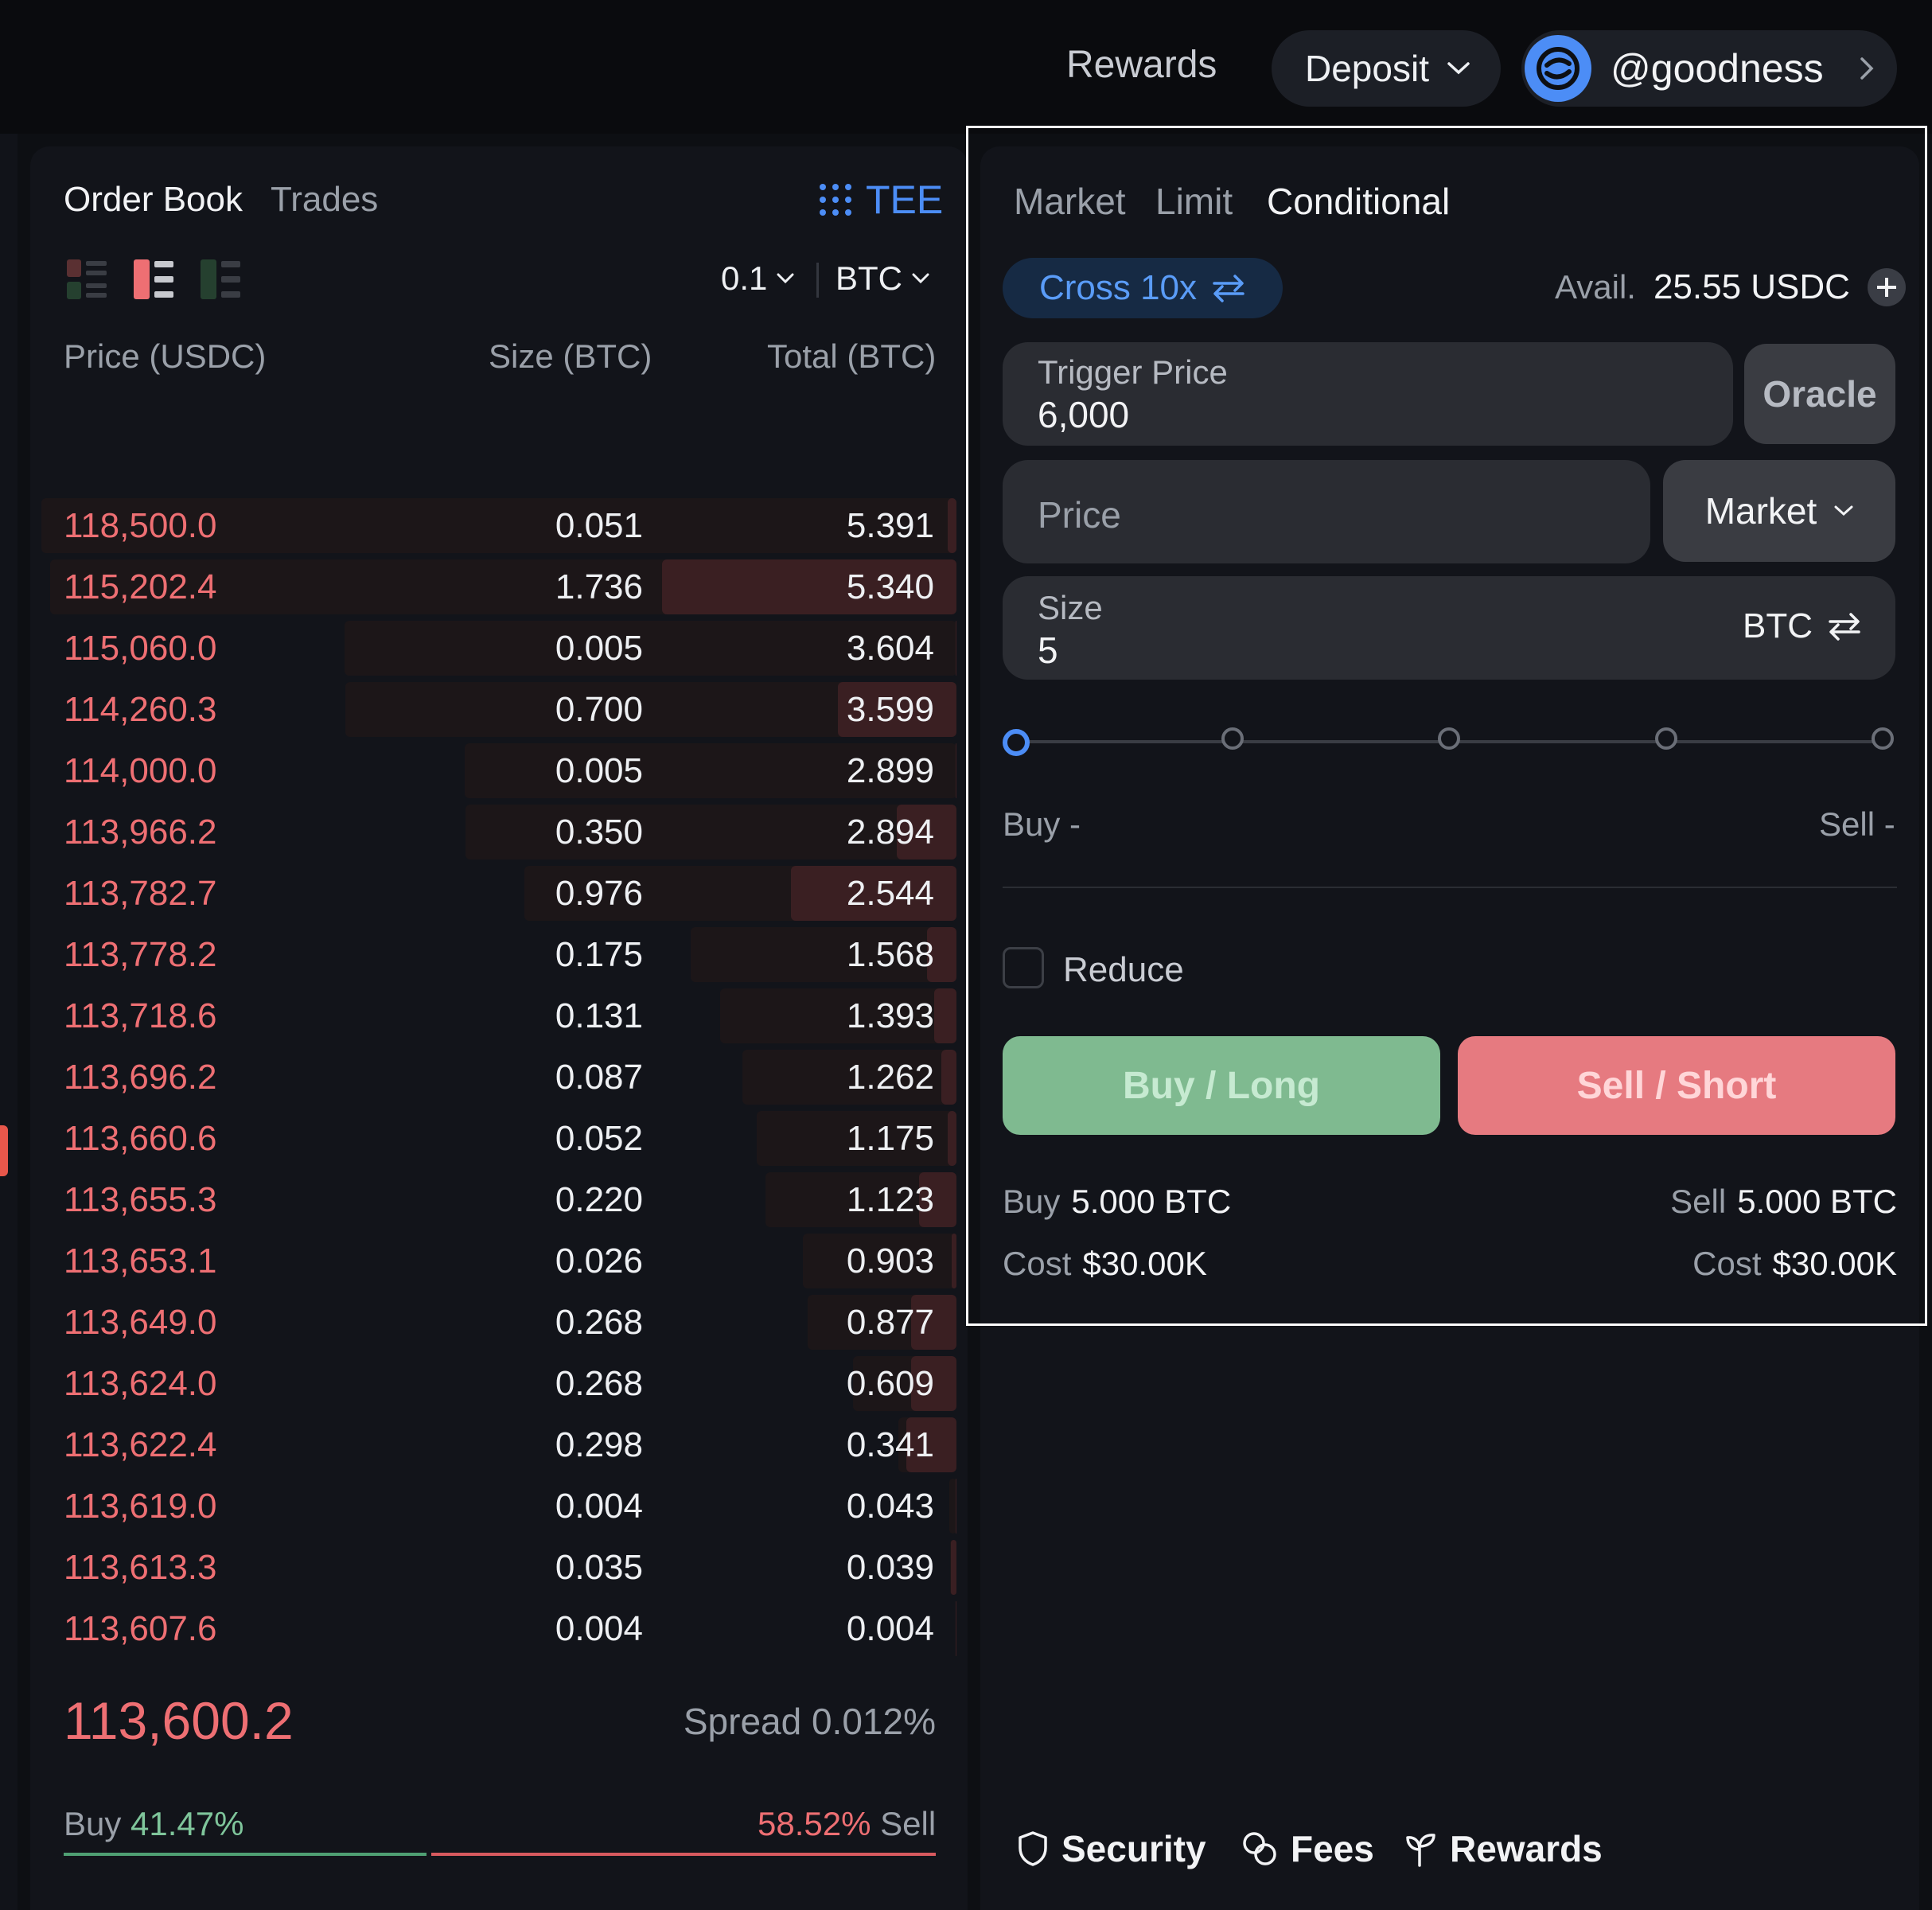 Image resolution: width=1932 pixels, height=1910 pixels. What do you see at coordinates (140, 1322) in the screenshot?
I see `row-price: 113,649.0` at bounding box center [140, 1322].